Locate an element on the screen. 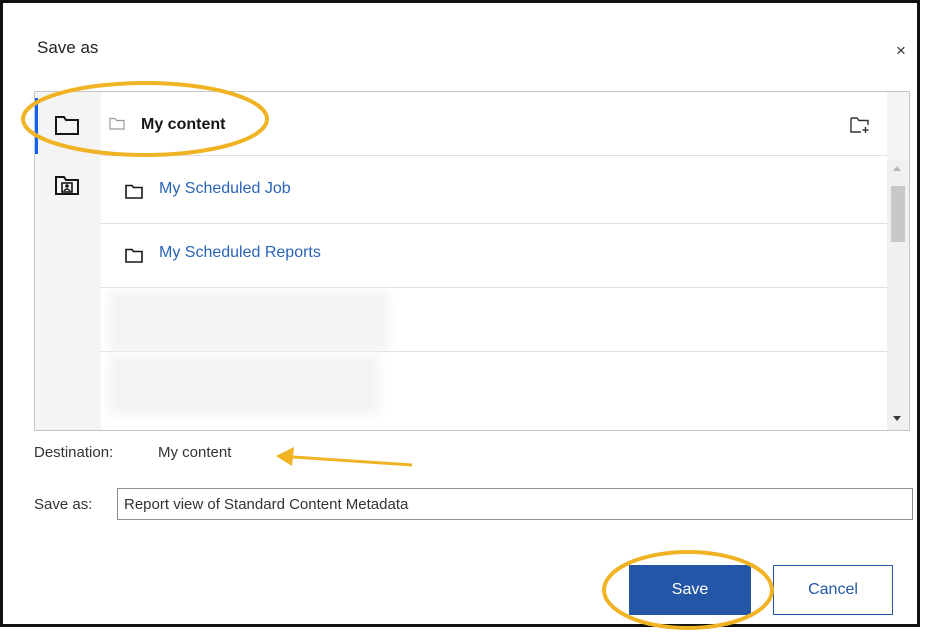 This screenshot has height=632, width=926. team-folder-icon is located at coordinates (67, 185).